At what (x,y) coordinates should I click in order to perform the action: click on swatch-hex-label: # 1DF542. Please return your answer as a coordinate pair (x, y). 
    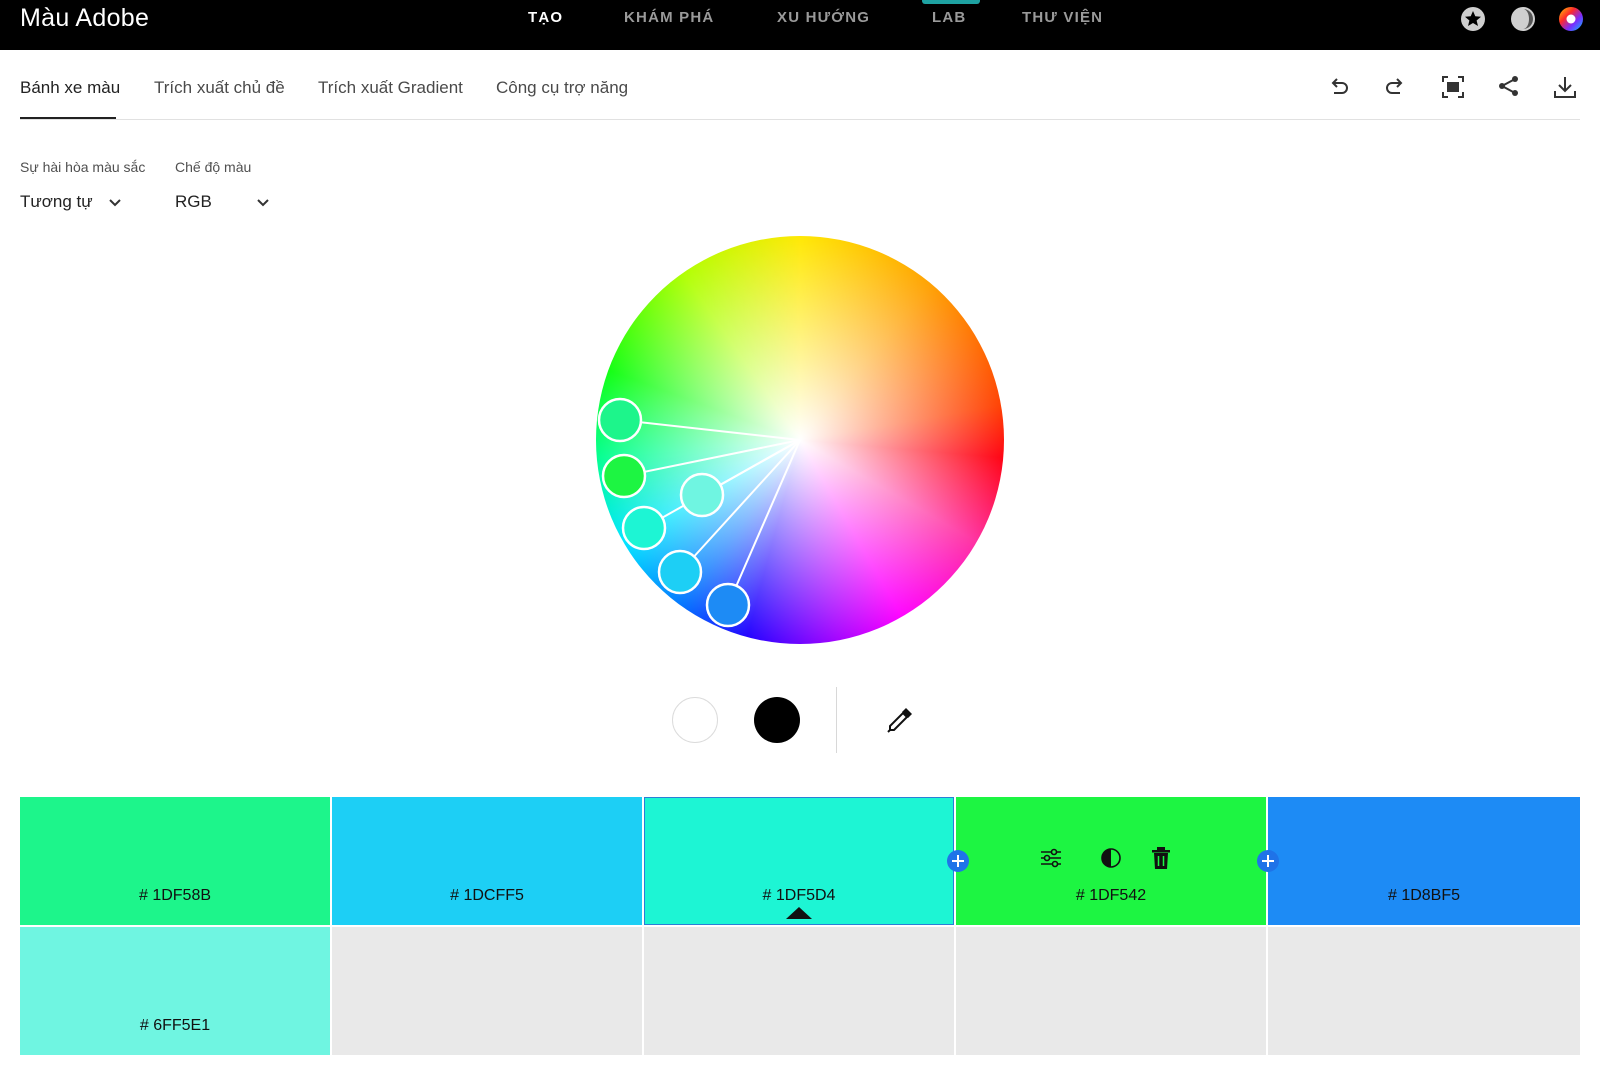
    Looking at the image, I should click on (1111, 896).